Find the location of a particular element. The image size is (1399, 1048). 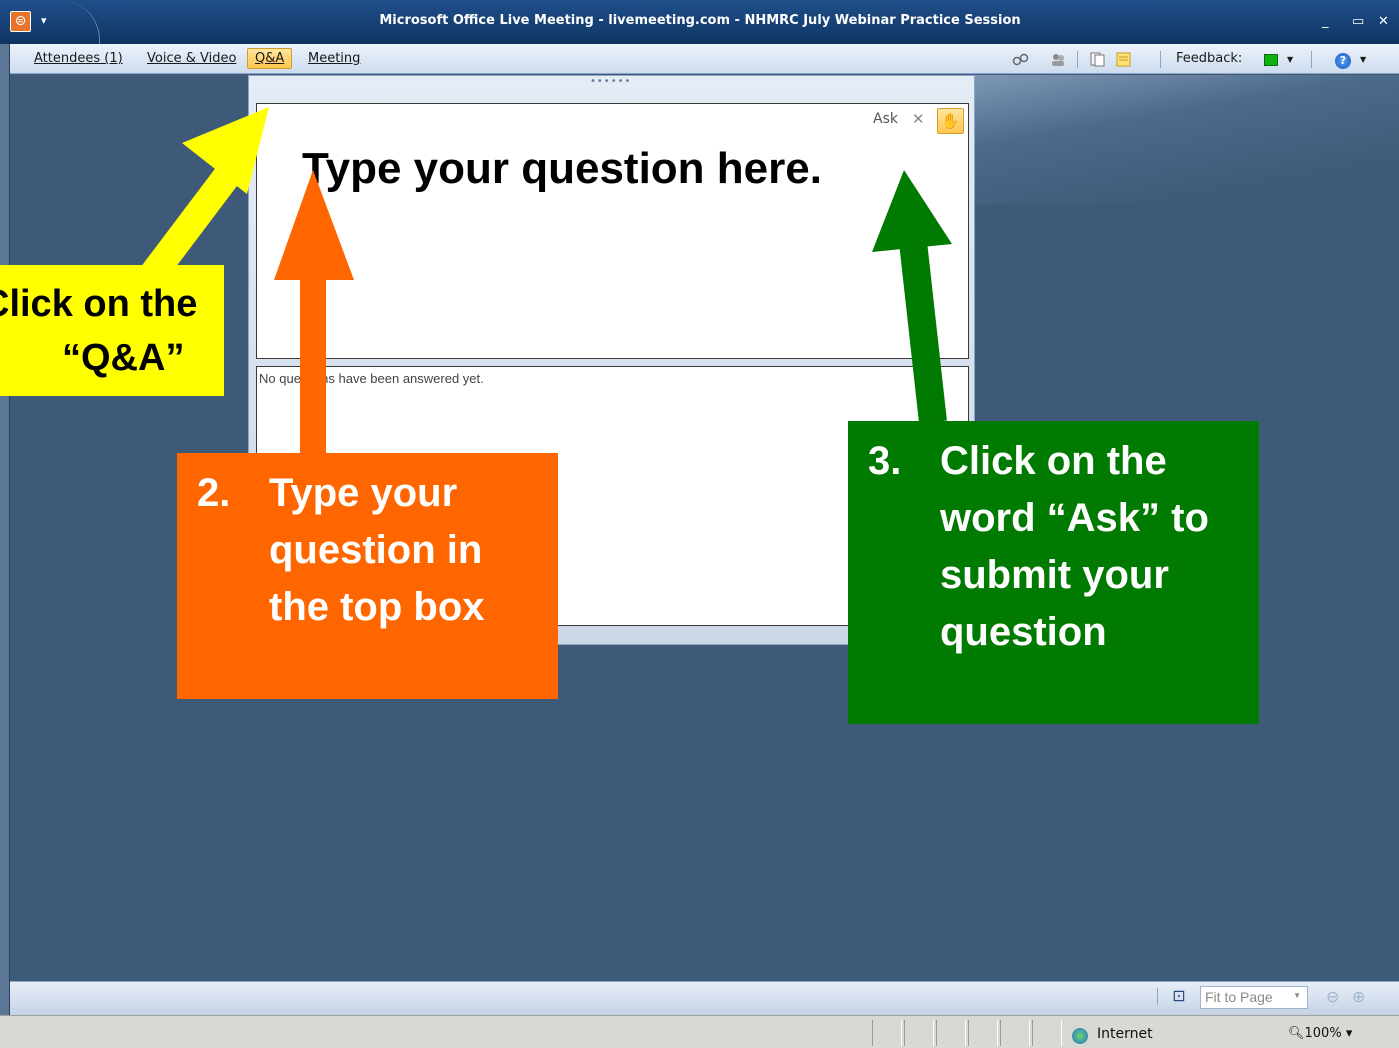

step1-callout: Click on the “Q&A” is located at coordinates (112, 330).